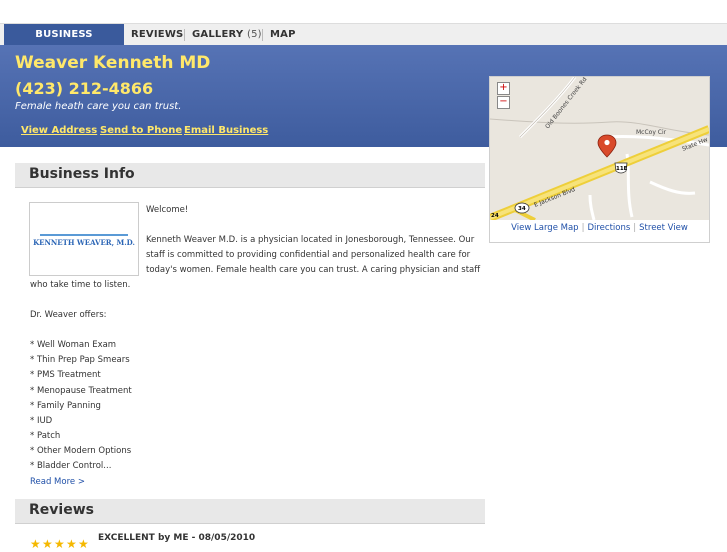 The width and height of the screenshot is (727, 552). What do you see at coordinates (45, 436) in the screenshot?
I see `service-item: * Patch` at bounding box center [45, 436].